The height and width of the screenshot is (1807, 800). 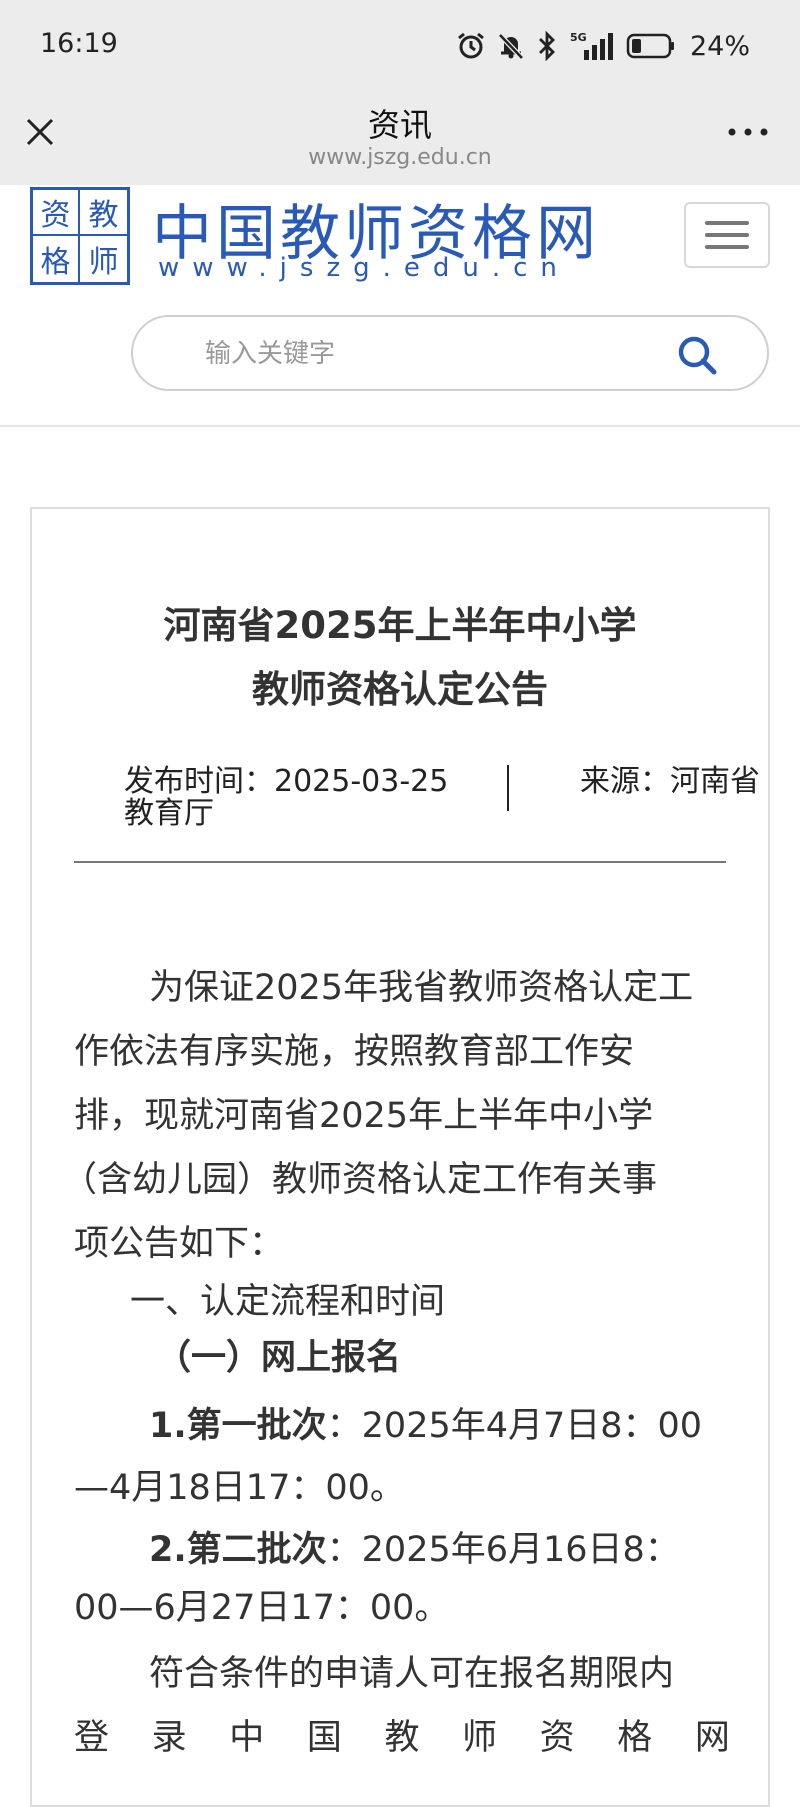 What do you see at coordinates (399, 125) in the screenshot?
I see `page-title: 资讯` at bounding box center [399, 125].